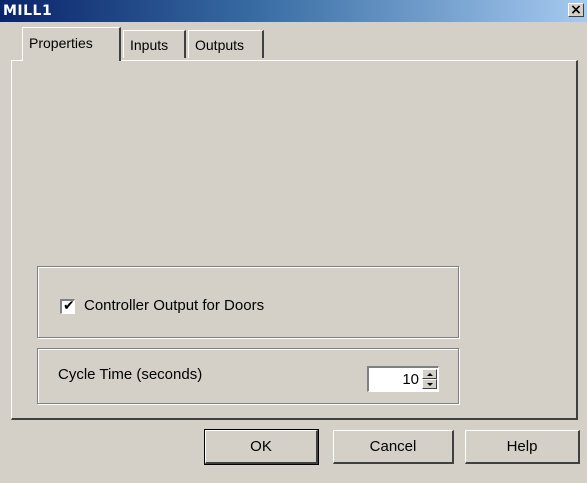  I want to click on ok-button: OK, so click(261, 447).